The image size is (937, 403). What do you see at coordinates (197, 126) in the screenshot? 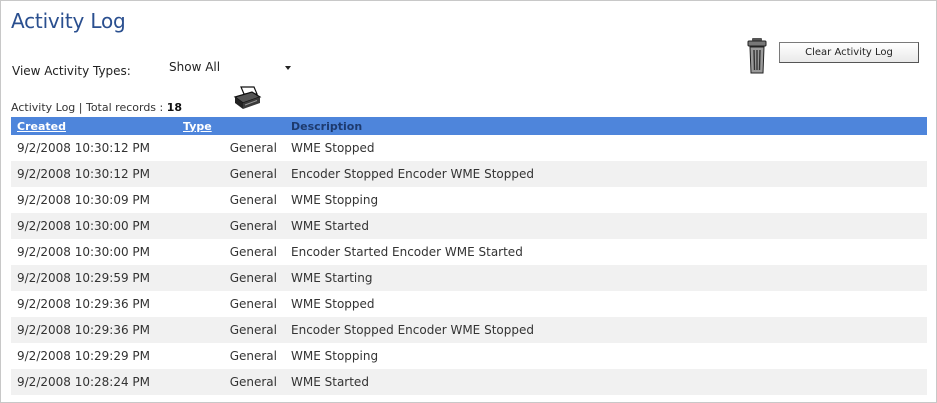
I see `sort-type-link: Type` at bounding box center [197, 126].